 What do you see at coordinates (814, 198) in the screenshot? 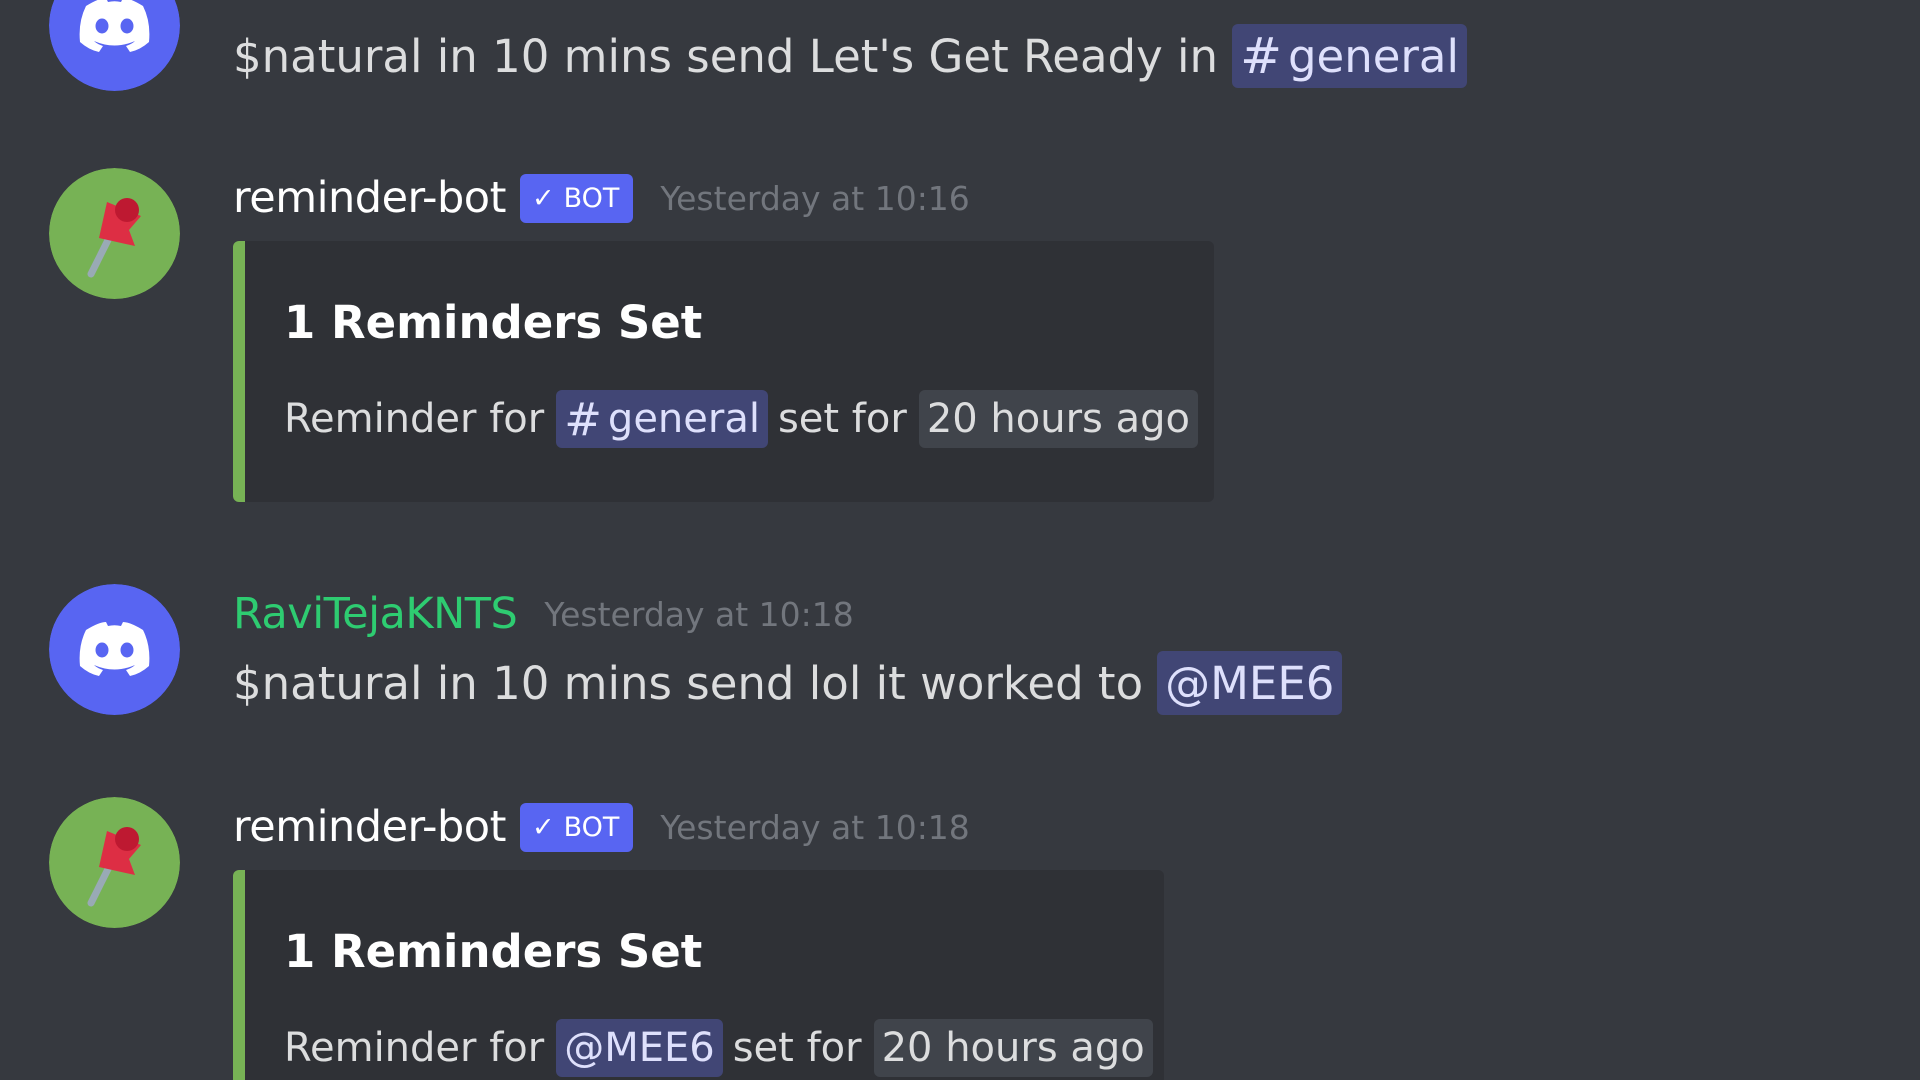
I see `timestamp: Yesterday at 10:16` at bounding box center [814, 198].